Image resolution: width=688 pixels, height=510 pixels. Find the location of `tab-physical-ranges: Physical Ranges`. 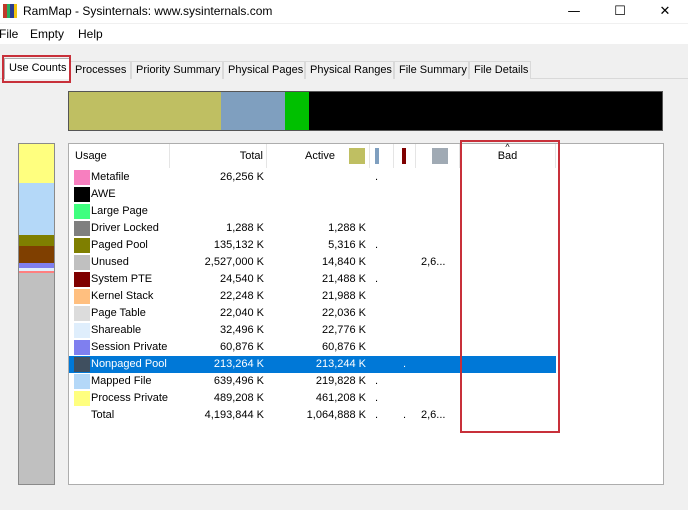

tab-physical-ranges: Physical Ranges is located at coordinates (349, 70).